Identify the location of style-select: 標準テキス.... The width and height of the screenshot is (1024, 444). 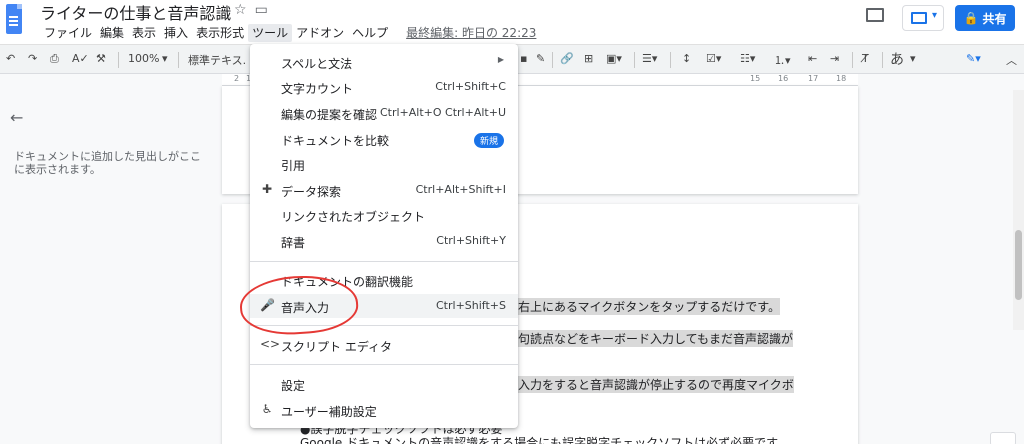
(217, 60).